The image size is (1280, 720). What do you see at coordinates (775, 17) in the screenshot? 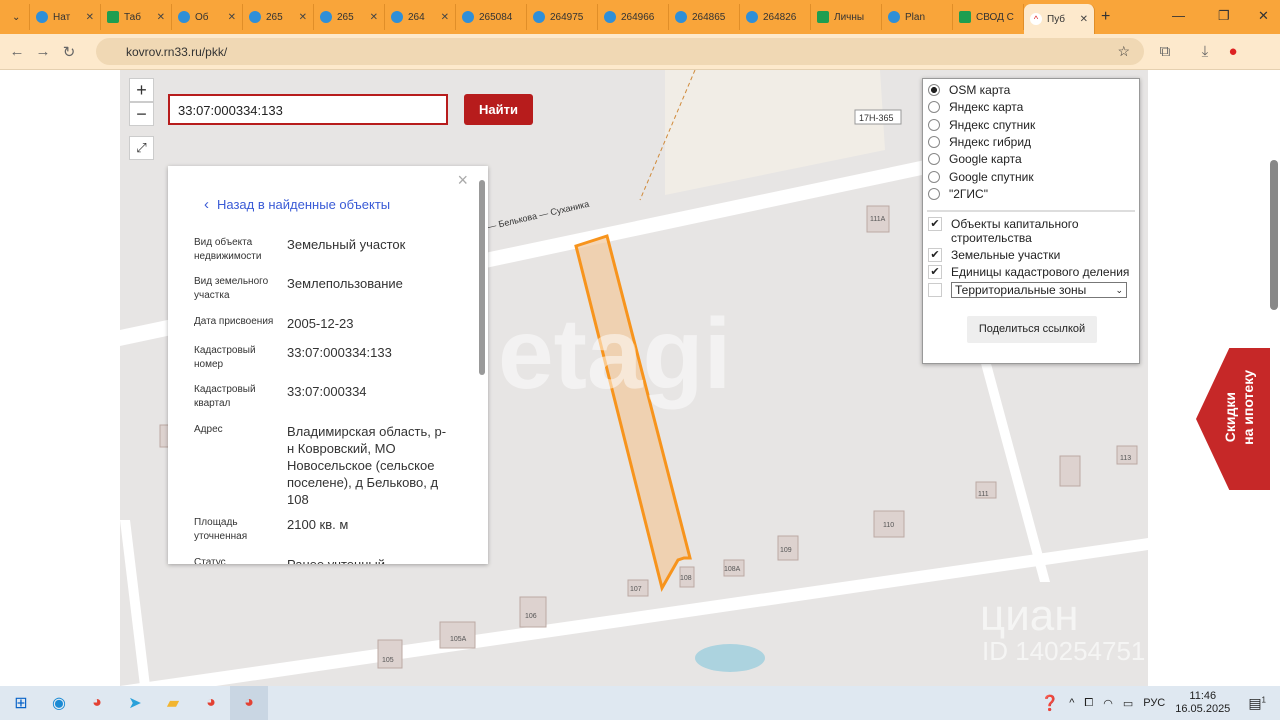
I see `tab: 264826` at bounding box center [775, 17].